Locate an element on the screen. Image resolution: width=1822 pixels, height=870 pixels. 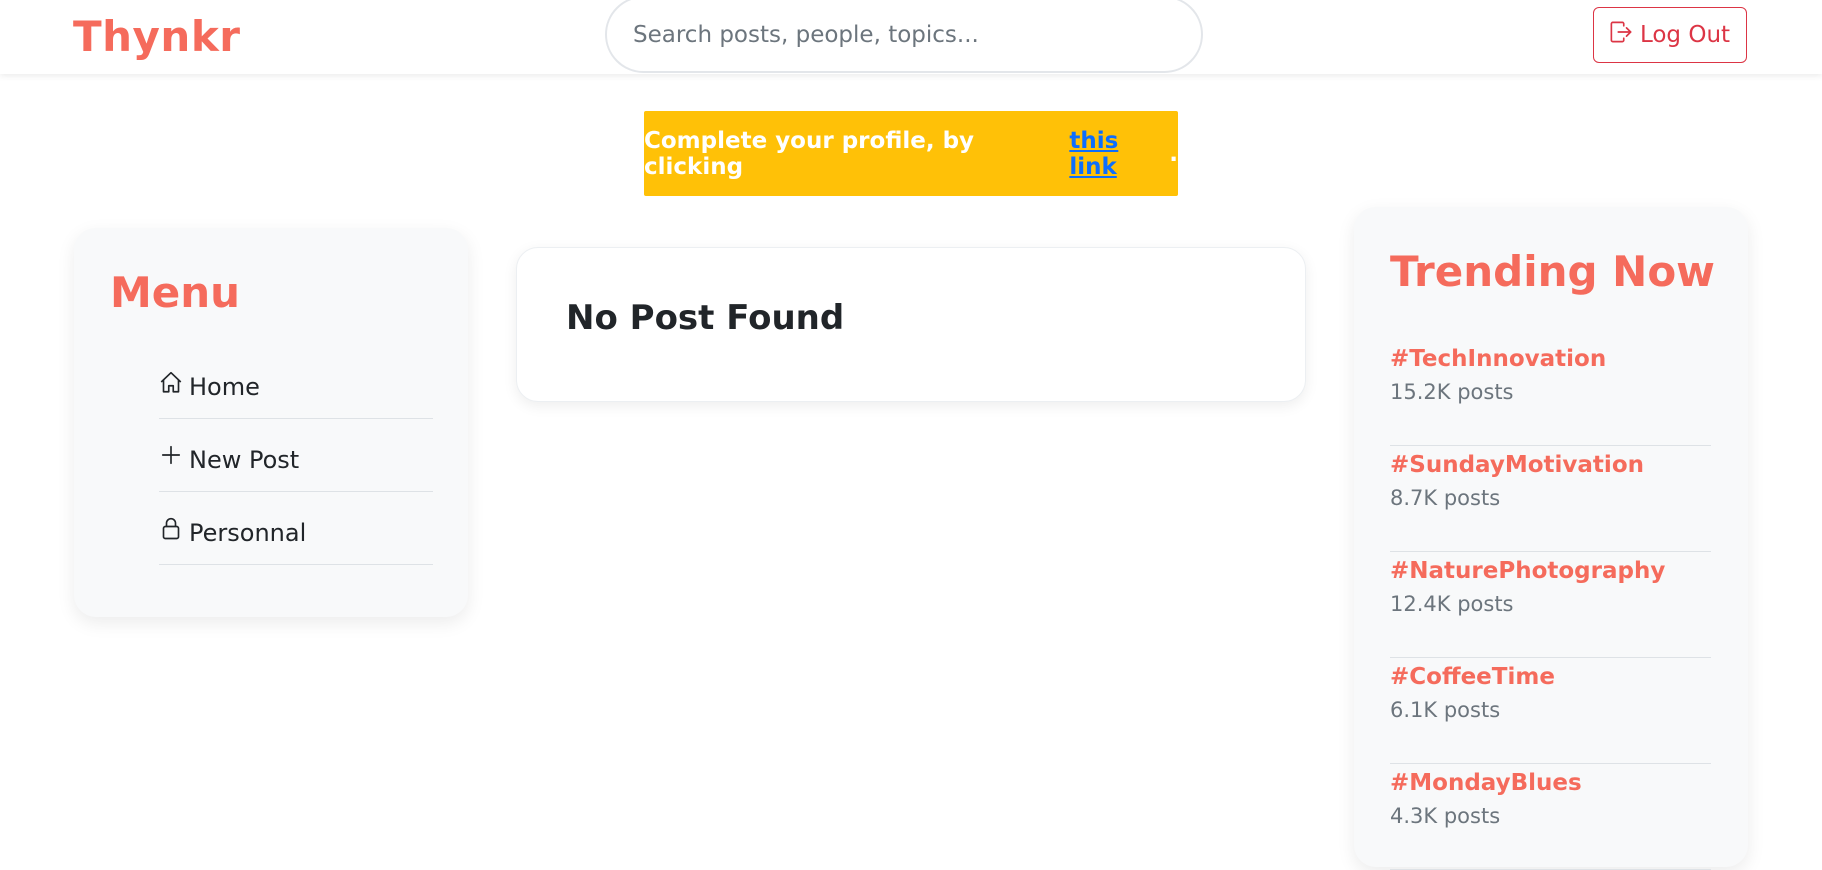
trending-count: 4.3K posts is located at coordinates (1445, 816).